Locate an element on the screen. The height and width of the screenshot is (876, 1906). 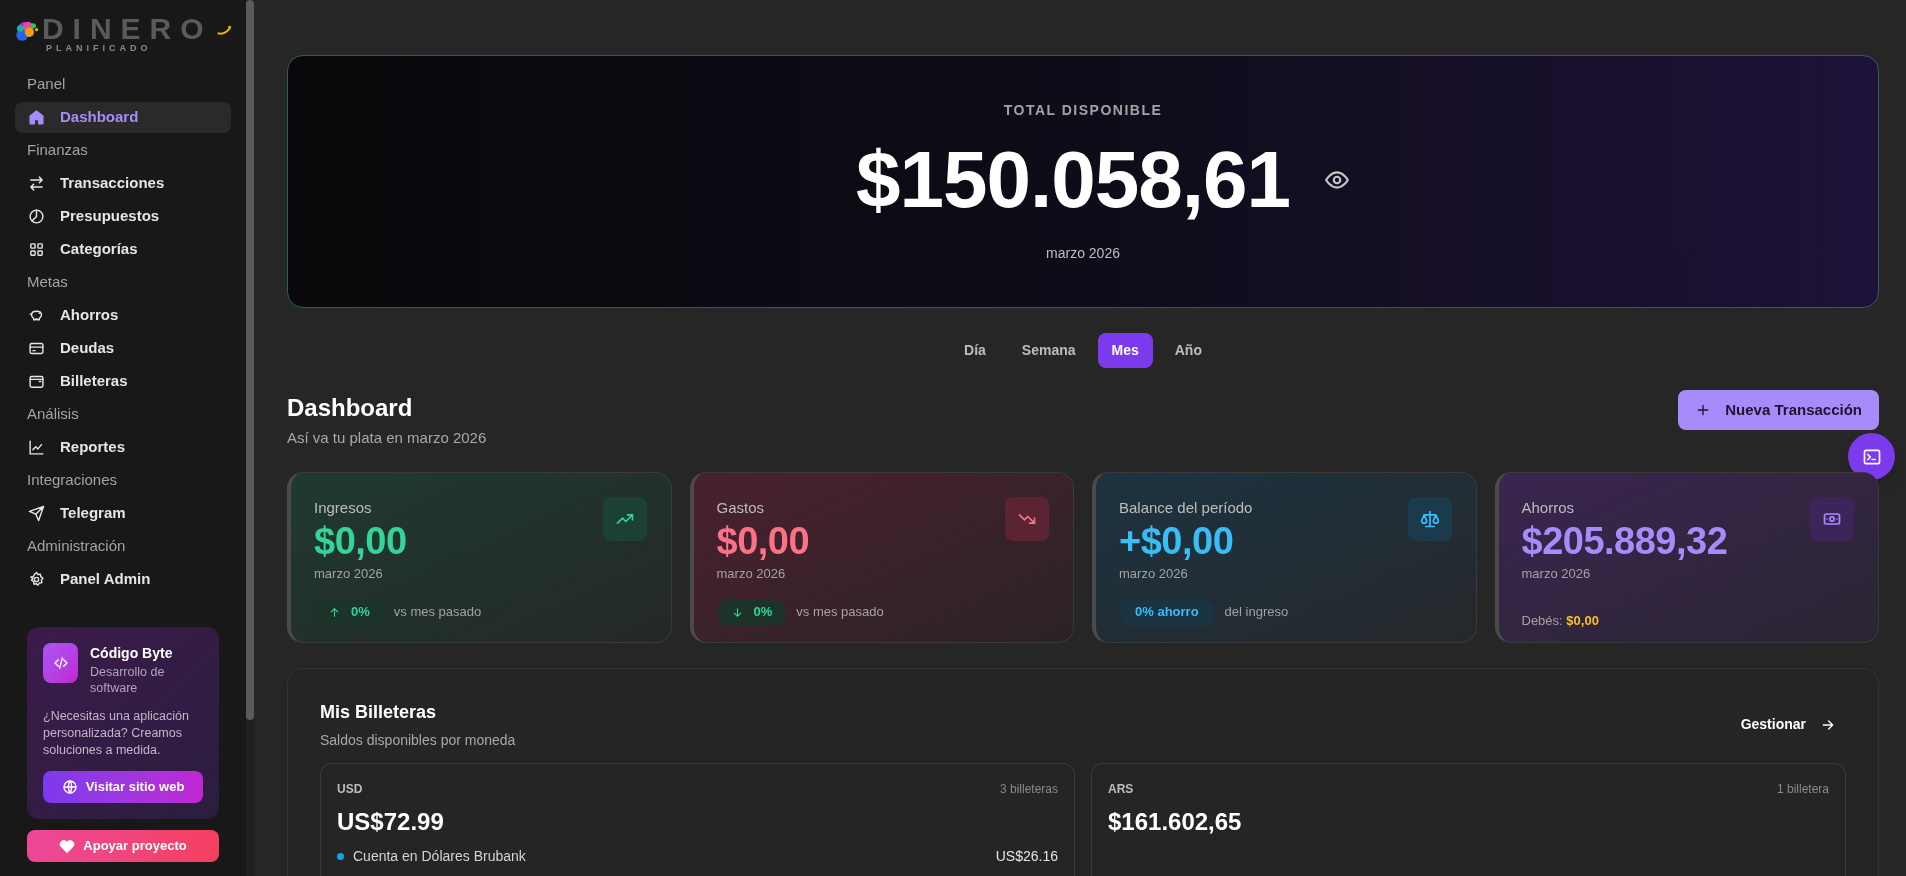
stat-label: Gastos is located at coordinates (740, 507).